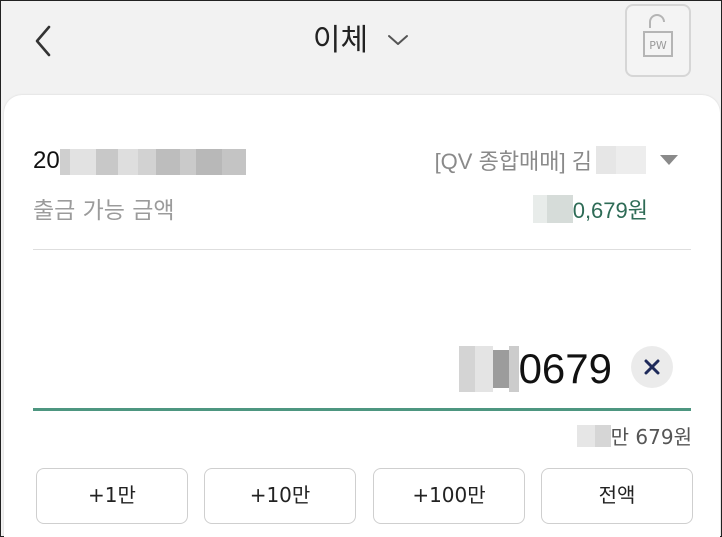 The width and height of the screenshot is (722, 537). Describe the element at coordinates (658, 45) in the screenshot. I see `pw-label: PW` at that location.